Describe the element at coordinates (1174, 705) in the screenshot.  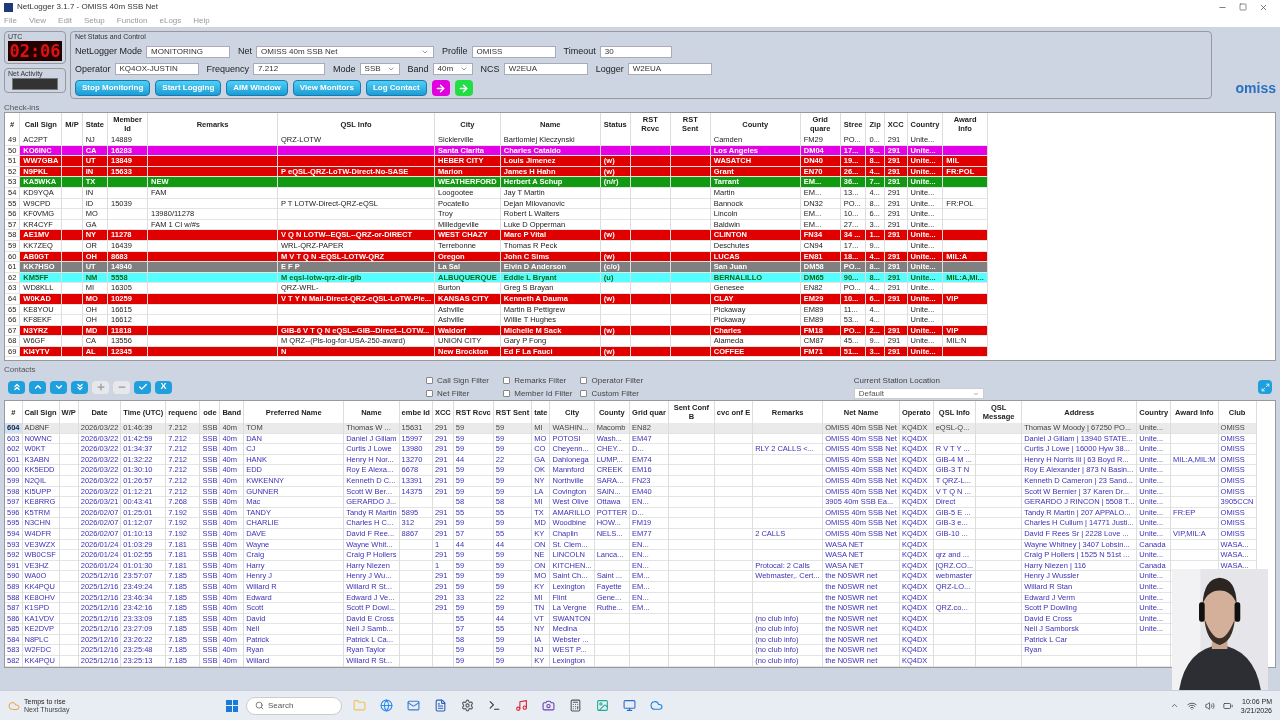
I see `tray-chevron-icon` at that location.